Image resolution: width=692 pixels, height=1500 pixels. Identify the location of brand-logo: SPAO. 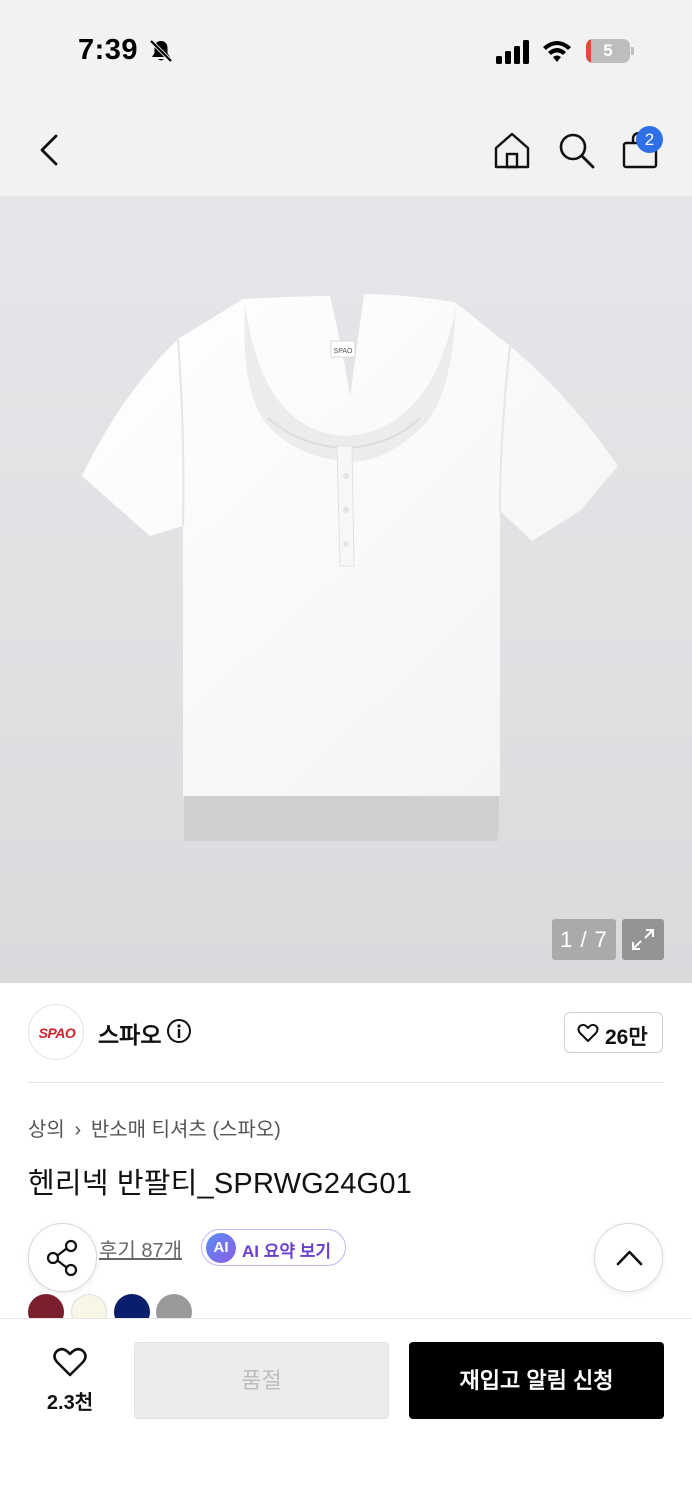
(56, 1032).